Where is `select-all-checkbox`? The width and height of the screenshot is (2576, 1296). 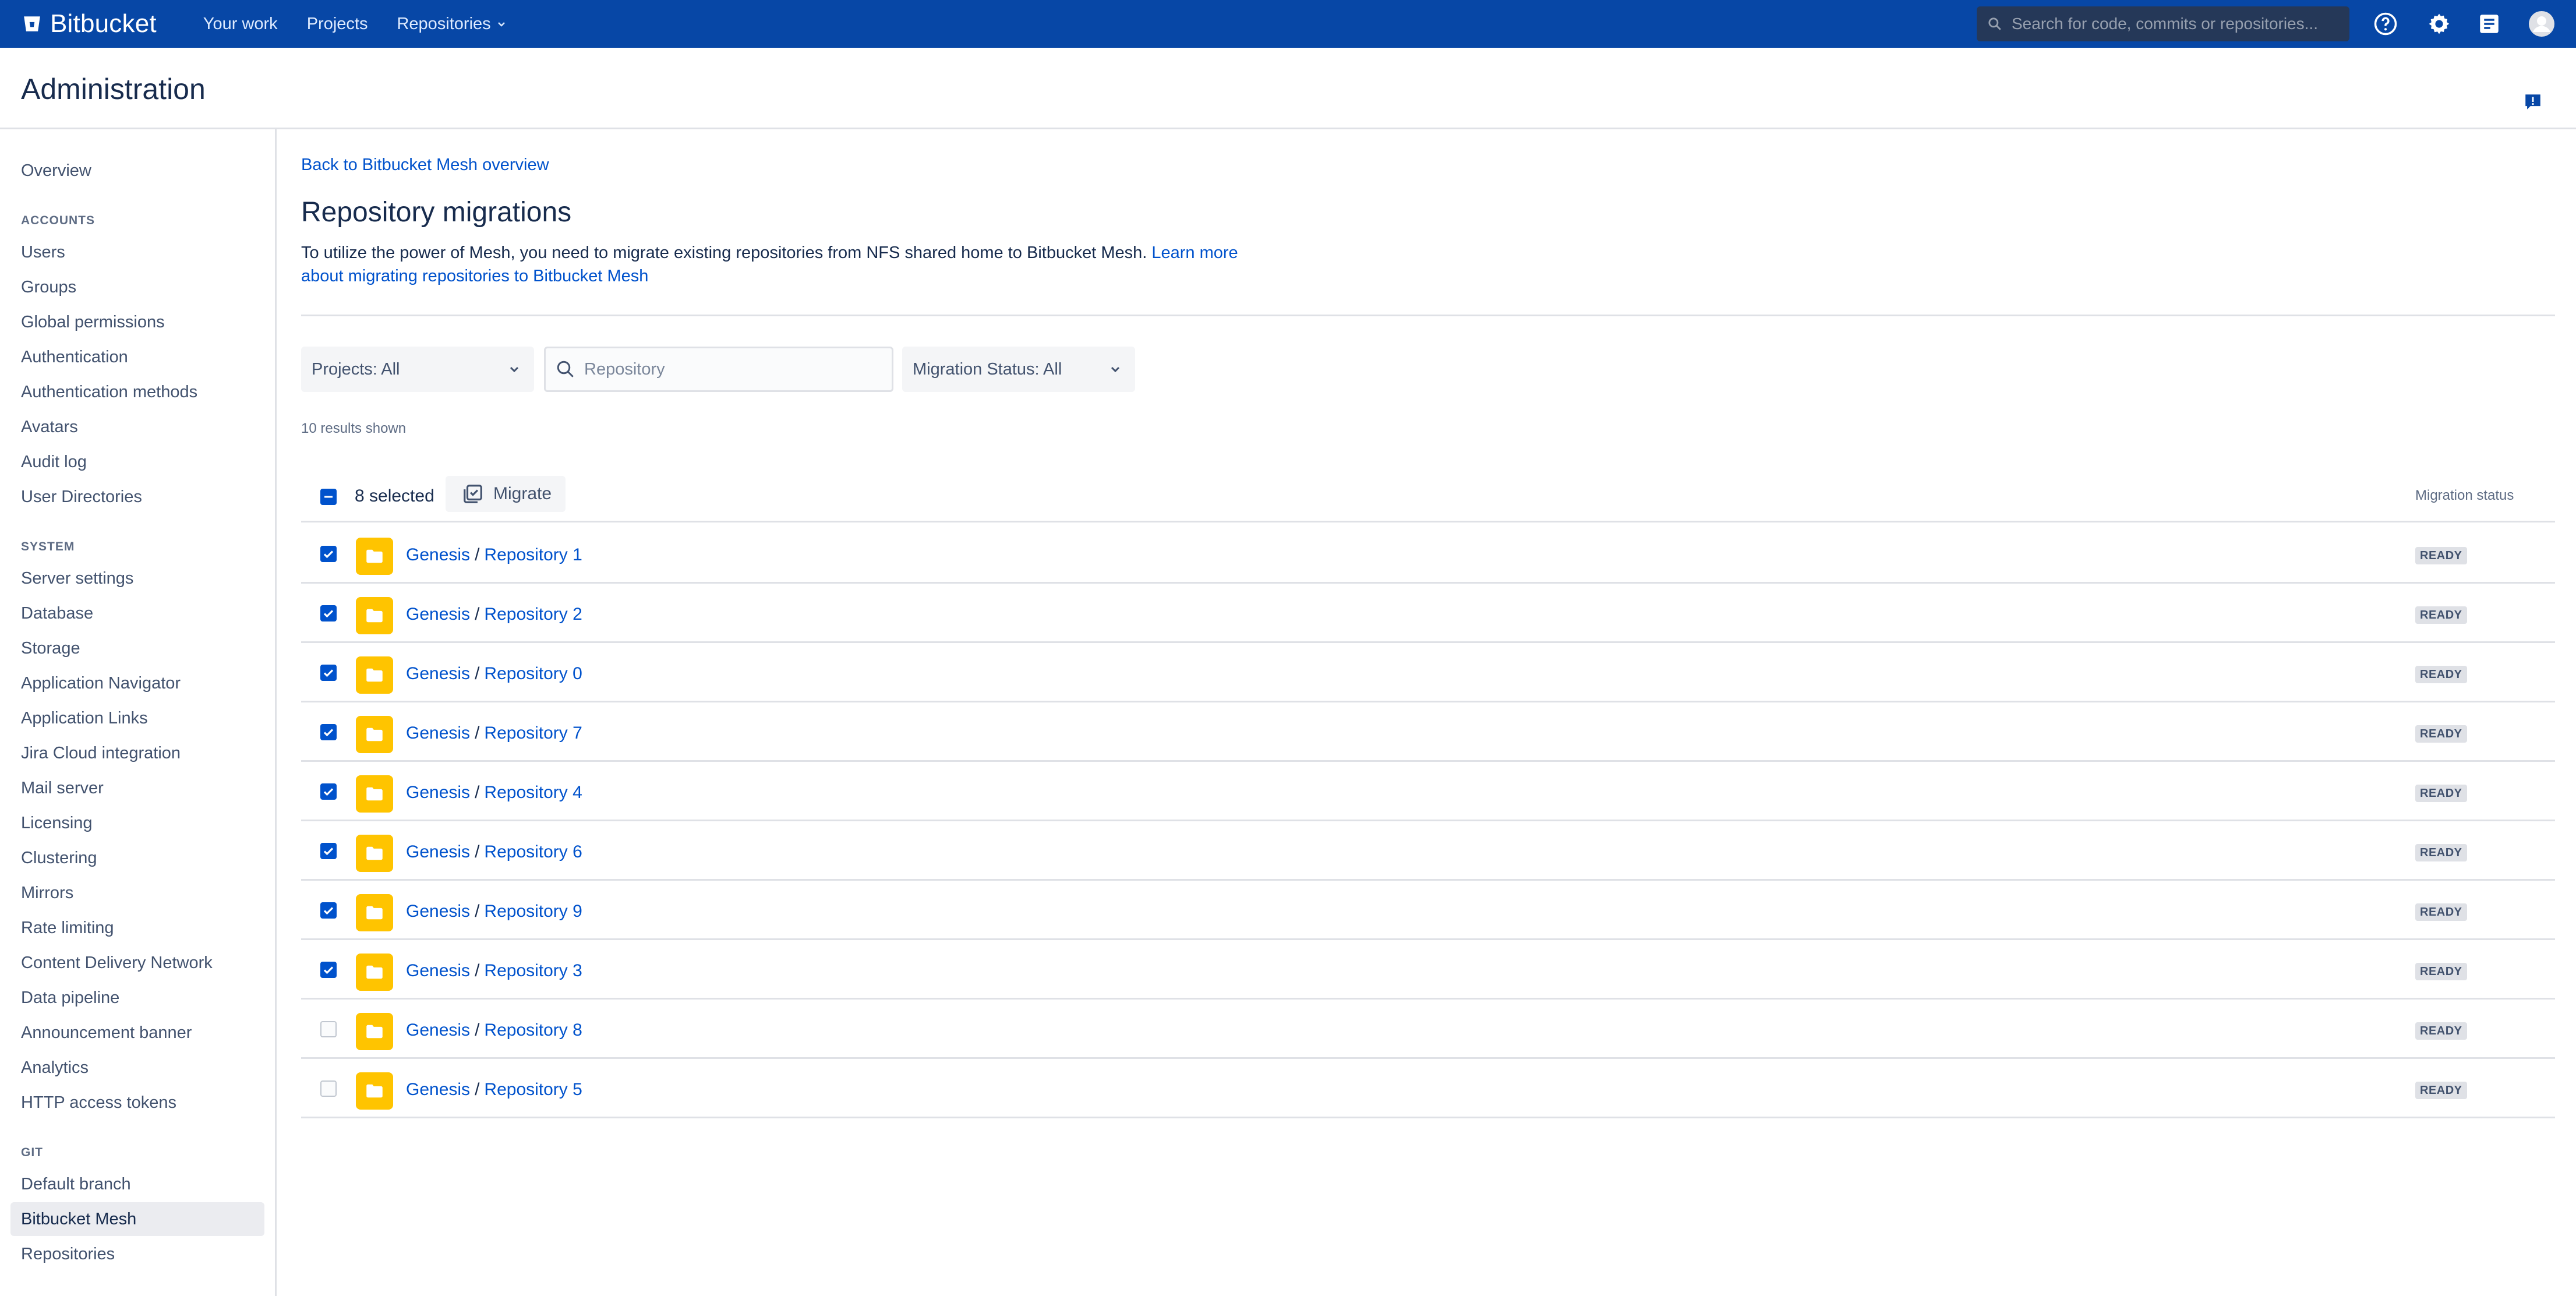
select-all-checkbox is located at coordinates (328, 497).